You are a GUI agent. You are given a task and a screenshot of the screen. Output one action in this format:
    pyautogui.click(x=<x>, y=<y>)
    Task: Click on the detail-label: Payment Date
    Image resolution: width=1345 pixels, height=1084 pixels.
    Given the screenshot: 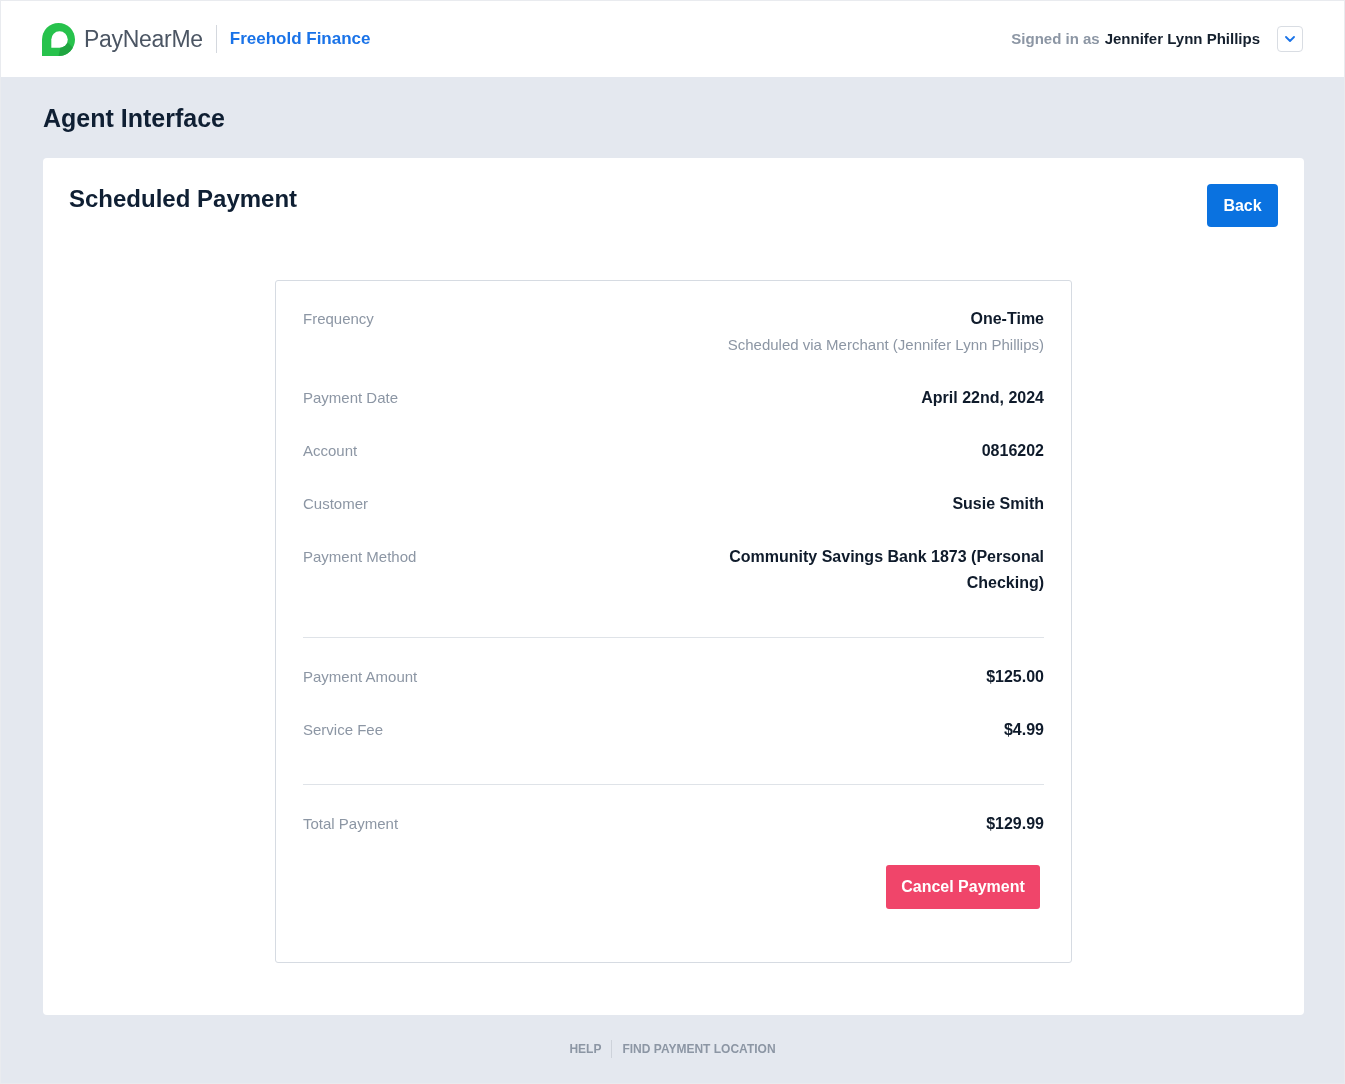 What is the action you would take?
    pyautogui.click(x=351, y=398)
    